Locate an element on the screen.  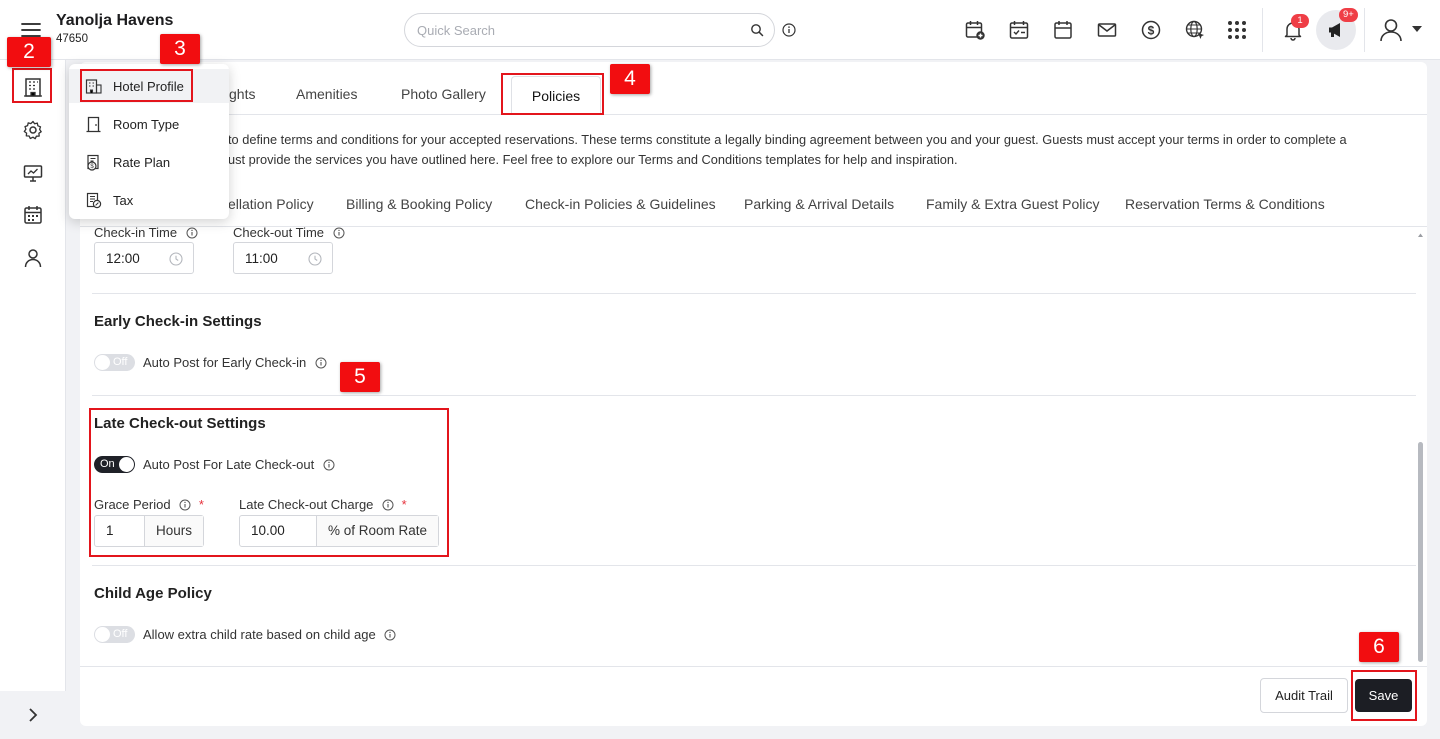
annotation-number: 4 is located at coordinates (630, 79).